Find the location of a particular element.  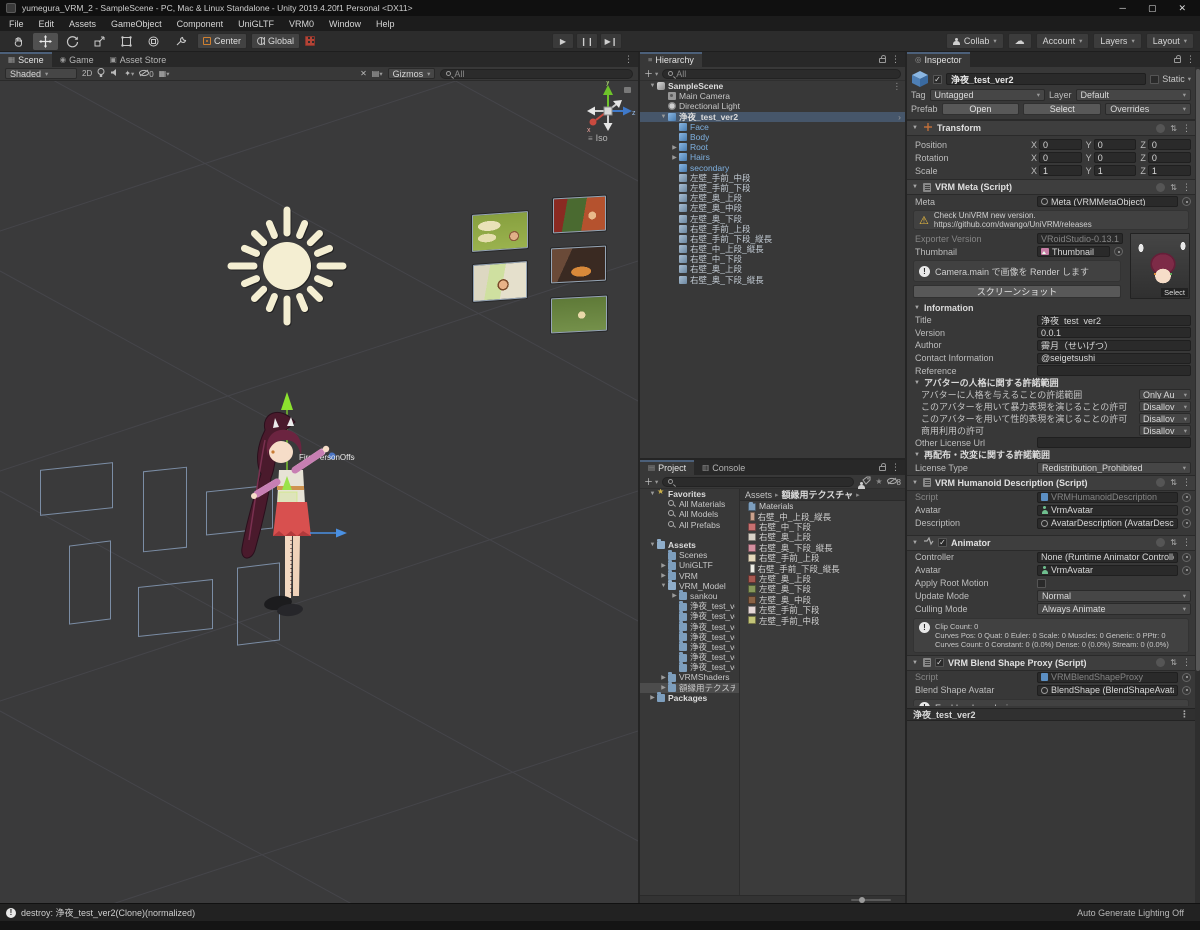

menu-item: UniGLTF is located at coordinates (256, 24).